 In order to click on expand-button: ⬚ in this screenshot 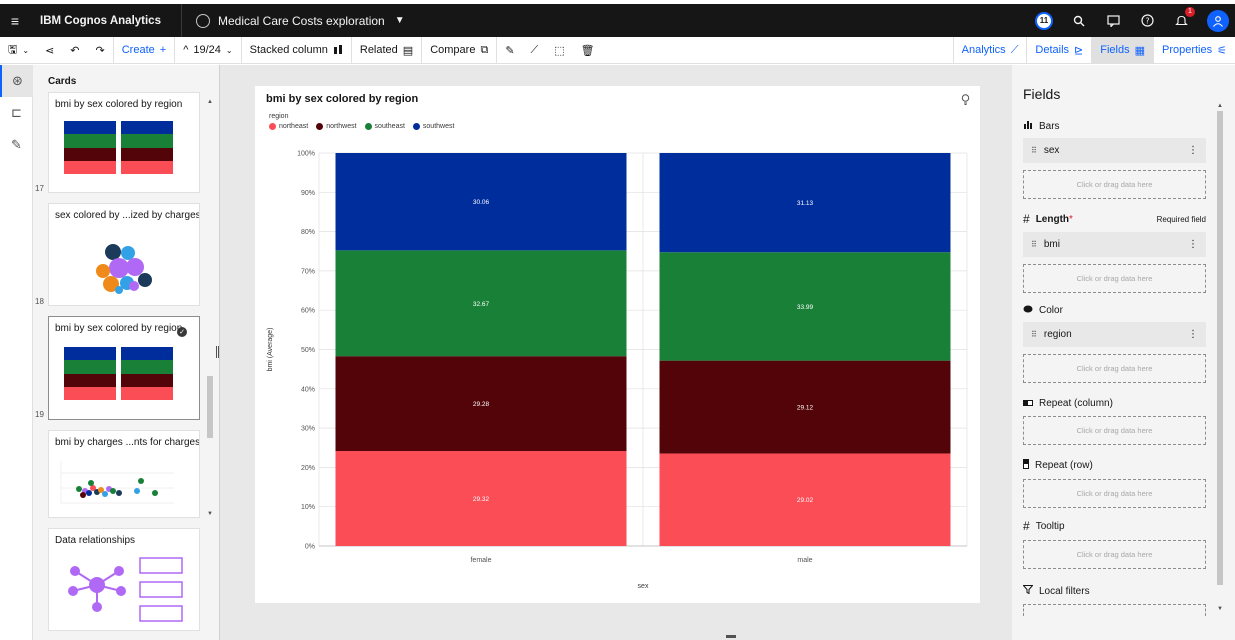, I will do `click(559, 50)`.